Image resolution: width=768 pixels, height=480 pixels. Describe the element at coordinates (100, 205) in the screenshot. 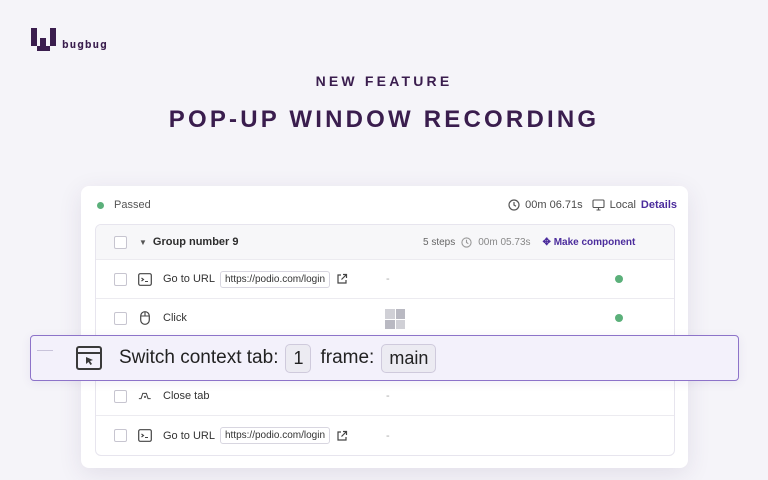

I see `passed-status-dot` at that location.